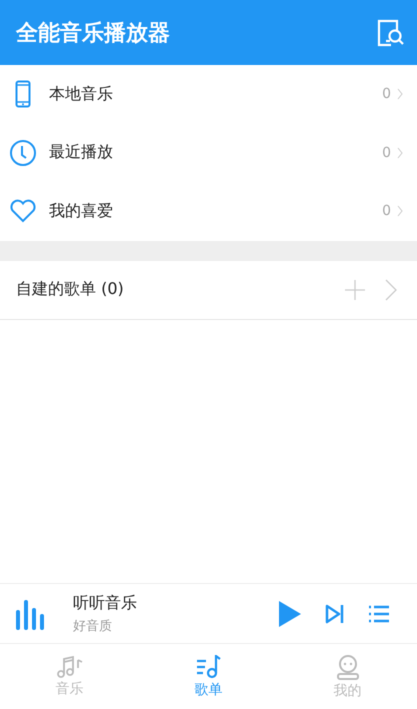 This screenshot has width=417, height=709. What do you see at coordinates (290, 613) in the screenshot?
I see `play-icon` at bounding box center [290, 613].